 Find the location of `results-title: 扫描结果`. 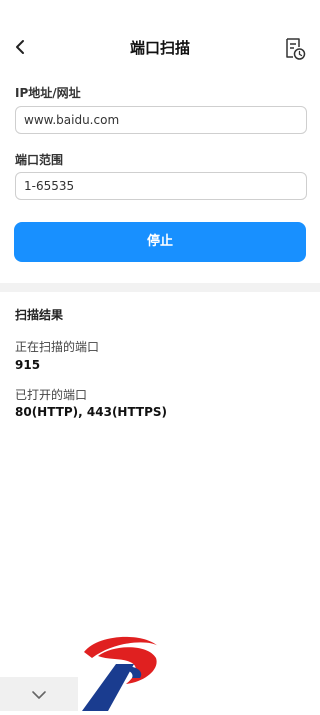

results-title: 扫描结果 is located at coordinates (39, 315).